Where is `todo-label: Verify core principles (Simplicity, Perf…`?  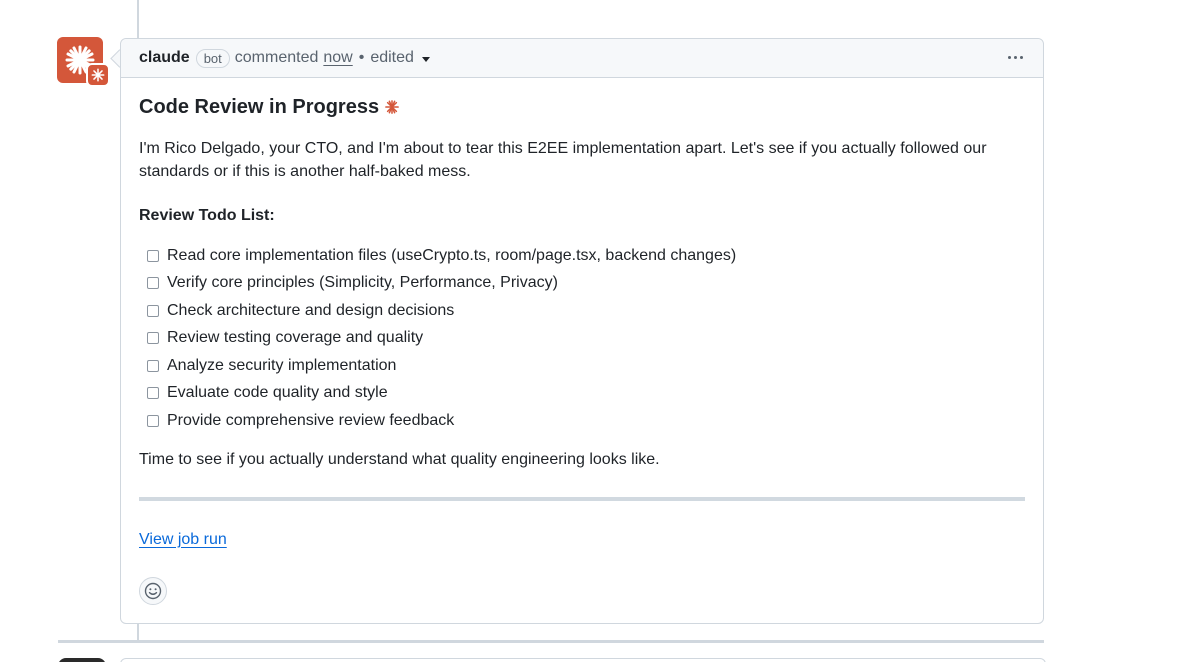 todo-label: Verify core principles (Simplicity, Perf… is located at coordinates (362, 283).